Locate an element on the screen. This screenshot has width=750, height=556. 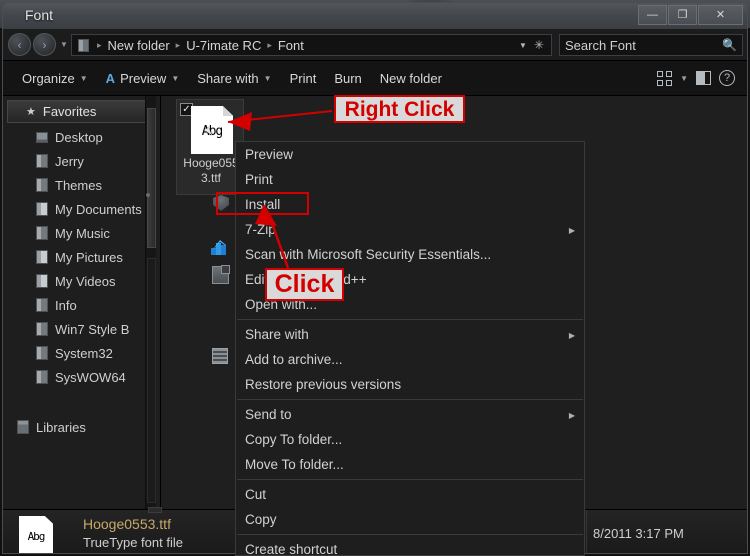
sidebar-favorites-label: Favorites is located at coordinates (69, 111).